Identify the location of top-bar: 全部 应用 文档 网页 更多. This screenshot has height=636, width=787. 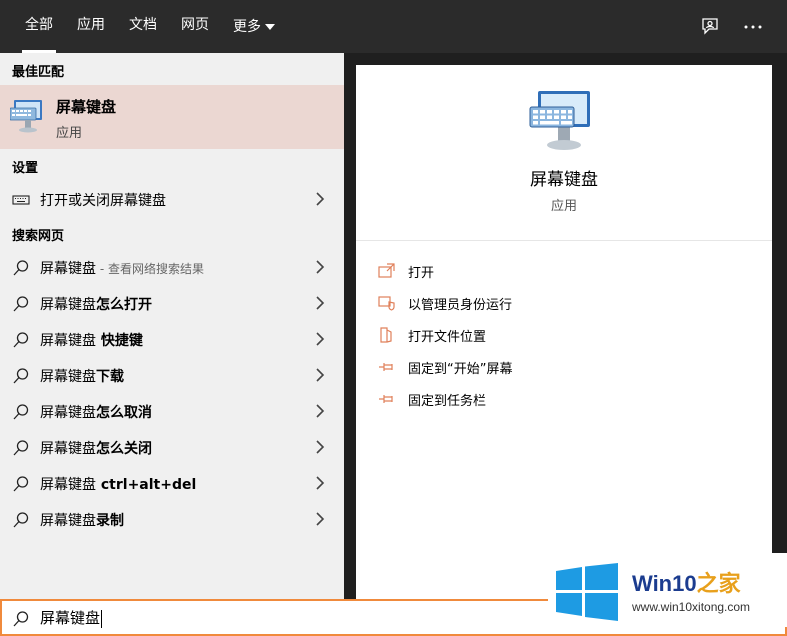
(393, 26).